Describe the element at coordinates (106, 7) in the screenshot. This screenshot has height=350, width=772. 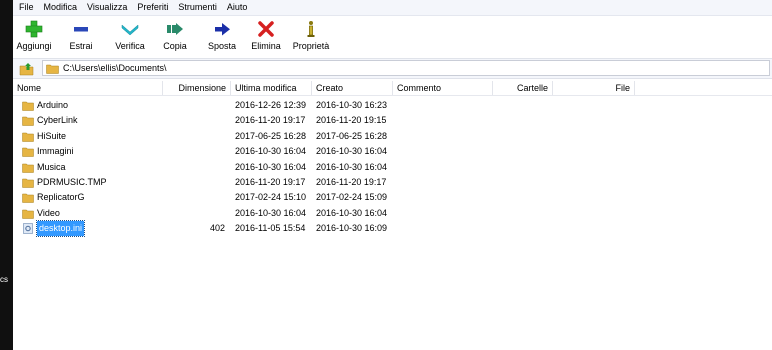
I see `menu-view: Visualizza` at that location.